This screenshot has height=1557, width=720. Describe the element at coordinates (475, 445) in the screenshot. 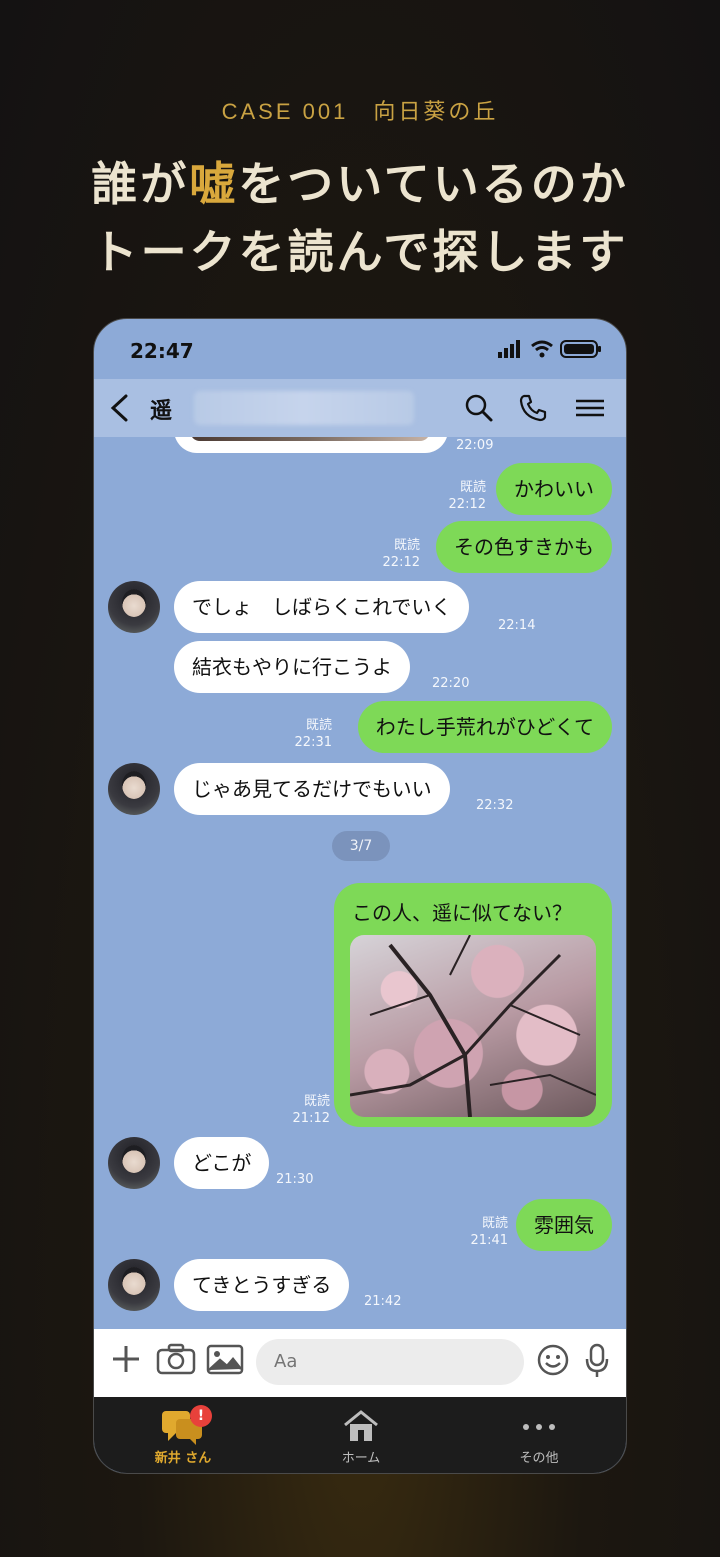

I see `message-time: 22:09` at that location.